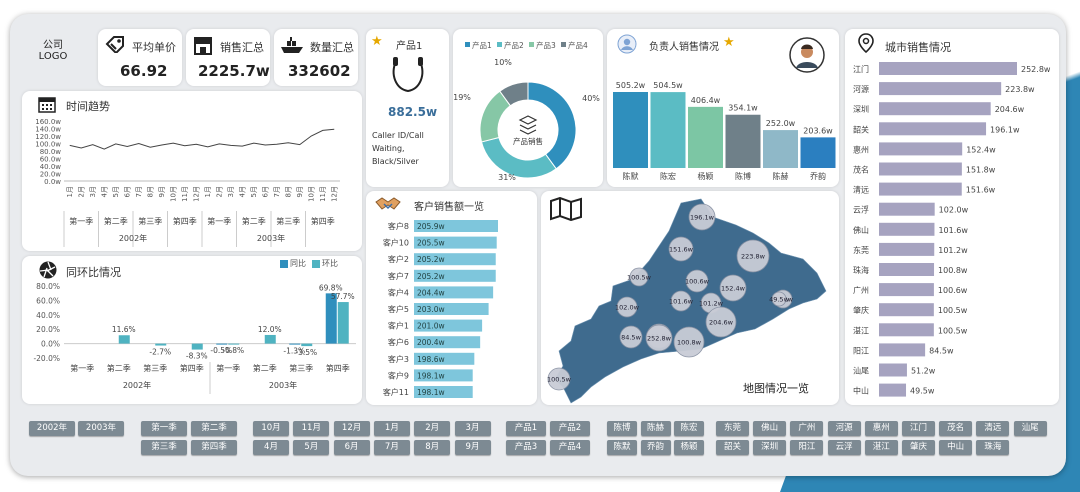 This screenshot has width=1080, height=492. What do you see at coordinates (472, 428) in the screenshot?
I see `slicer-month: 3月` at bounding box center [472, 428].